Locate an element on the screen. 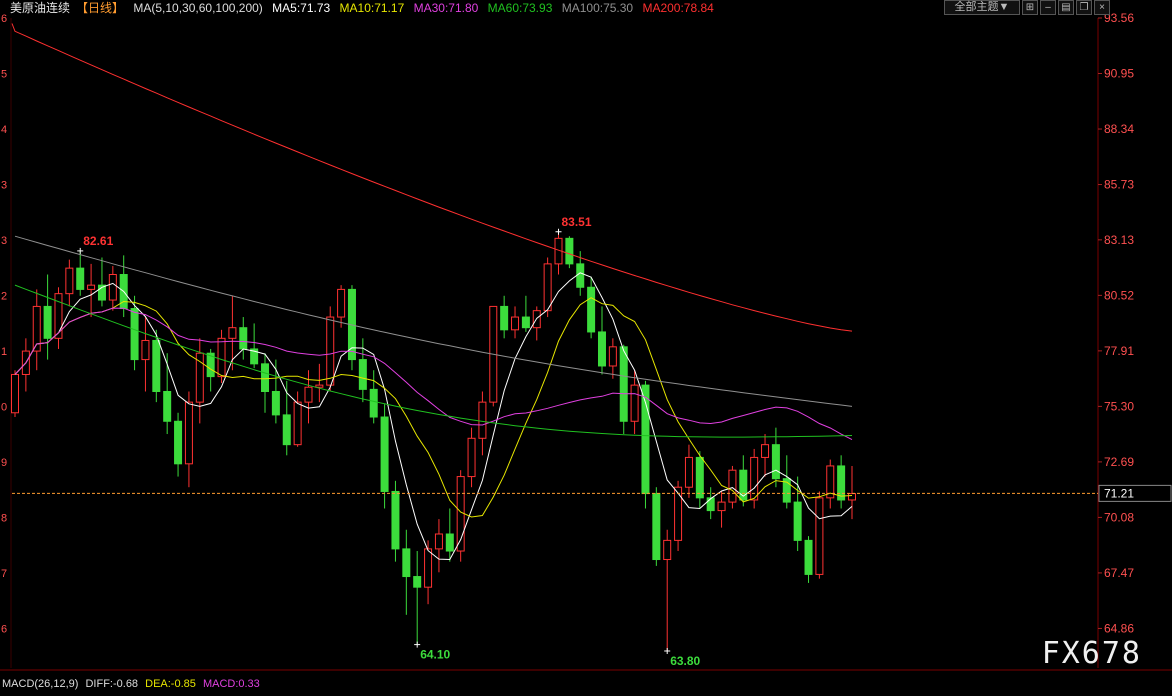  chevron-down-icon: ▼ is located at coordinates (1004, 7).